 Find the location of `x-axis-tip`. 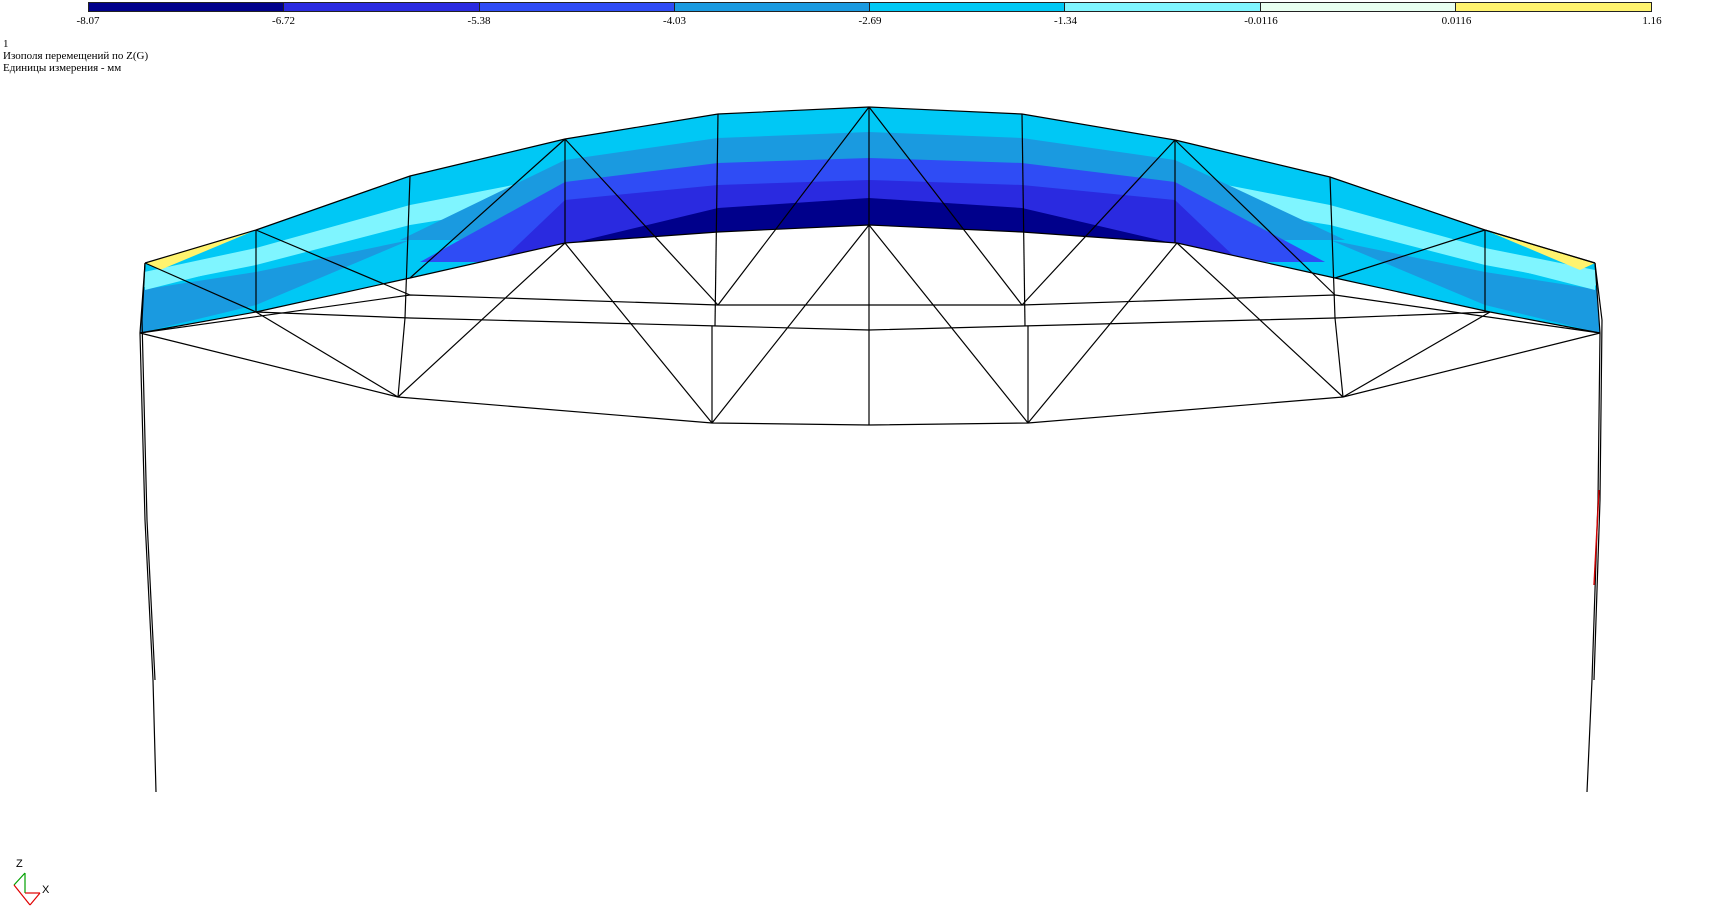

x-axis-tip is located at coordinates (35, 899).